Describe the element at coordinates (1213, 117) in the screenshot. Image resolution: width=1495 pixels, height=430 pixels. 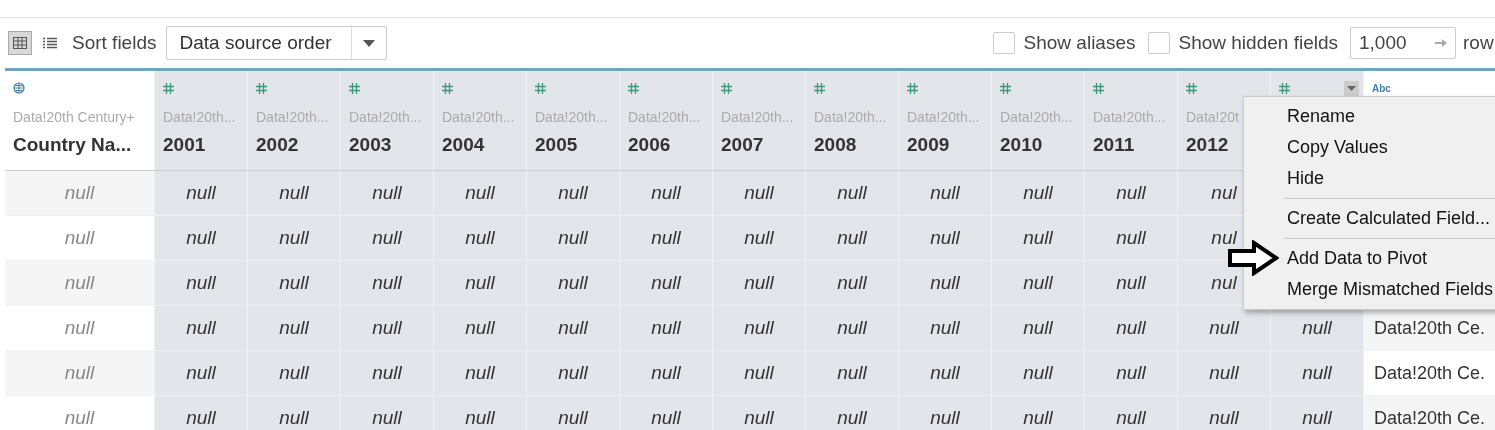
I see `field-source: Data!20t` at that location.